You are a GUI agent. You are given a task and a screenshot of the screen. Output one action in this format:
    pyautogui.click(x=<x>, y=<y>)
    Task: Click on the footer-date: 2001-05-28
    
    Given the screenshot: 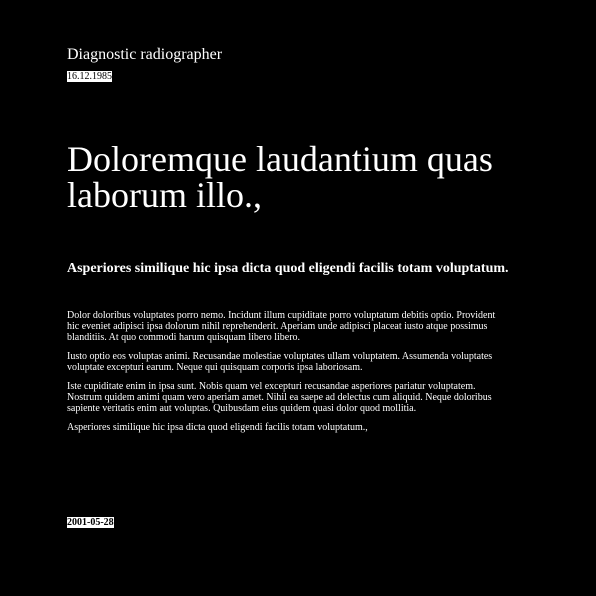 What is the action you would take?
    pyautogui.click(x=90, y=522)
    